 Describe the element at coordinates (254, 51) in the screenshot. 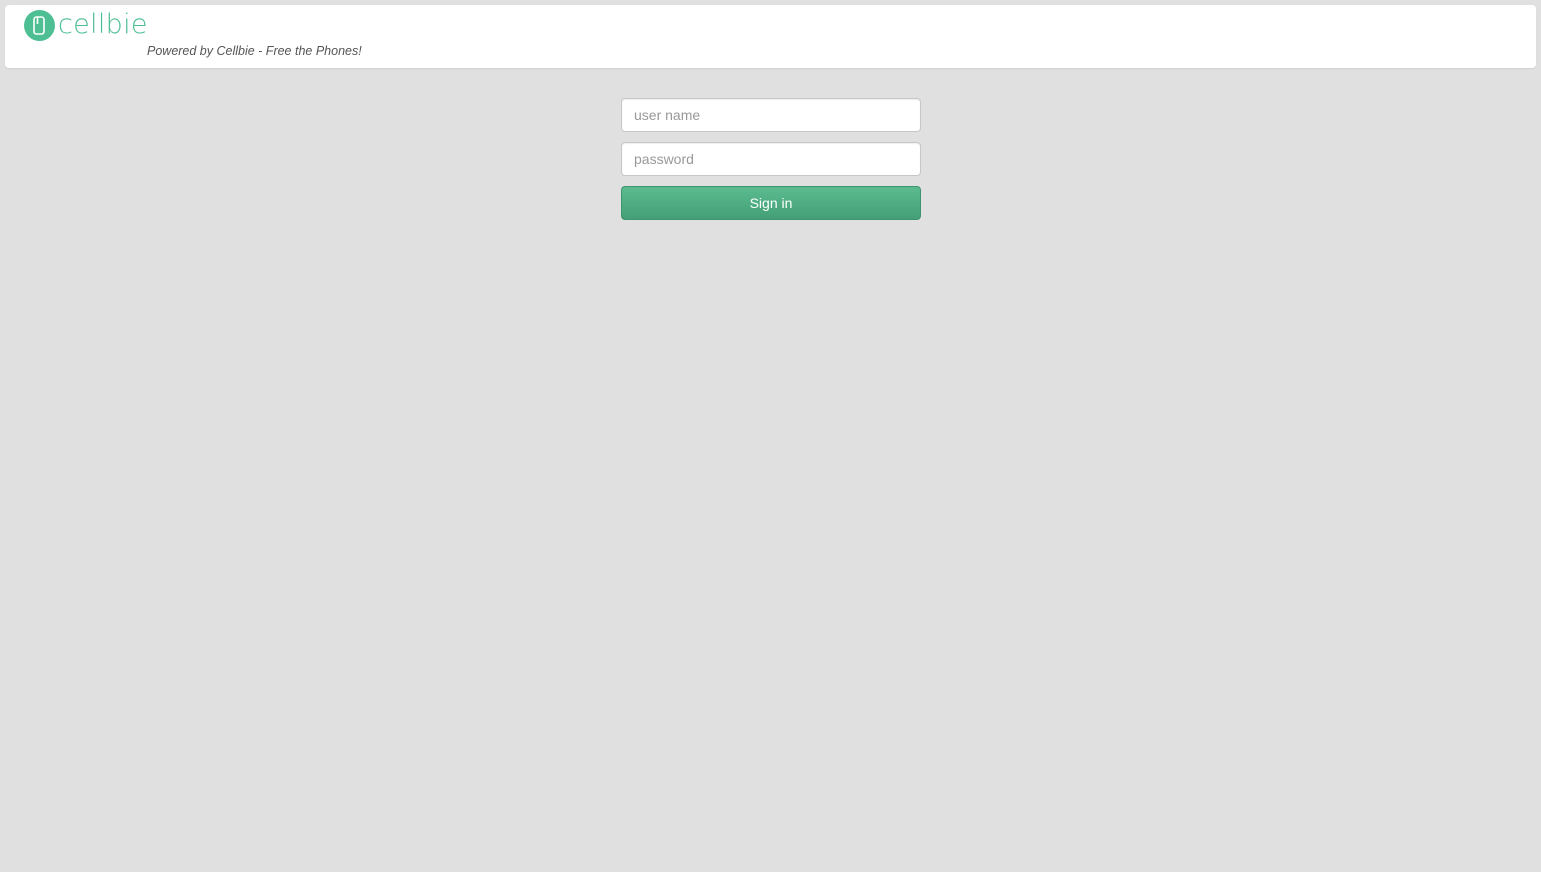

I see `brand-tagline: Powered by Cellbie - Free the Phones!` at that location.